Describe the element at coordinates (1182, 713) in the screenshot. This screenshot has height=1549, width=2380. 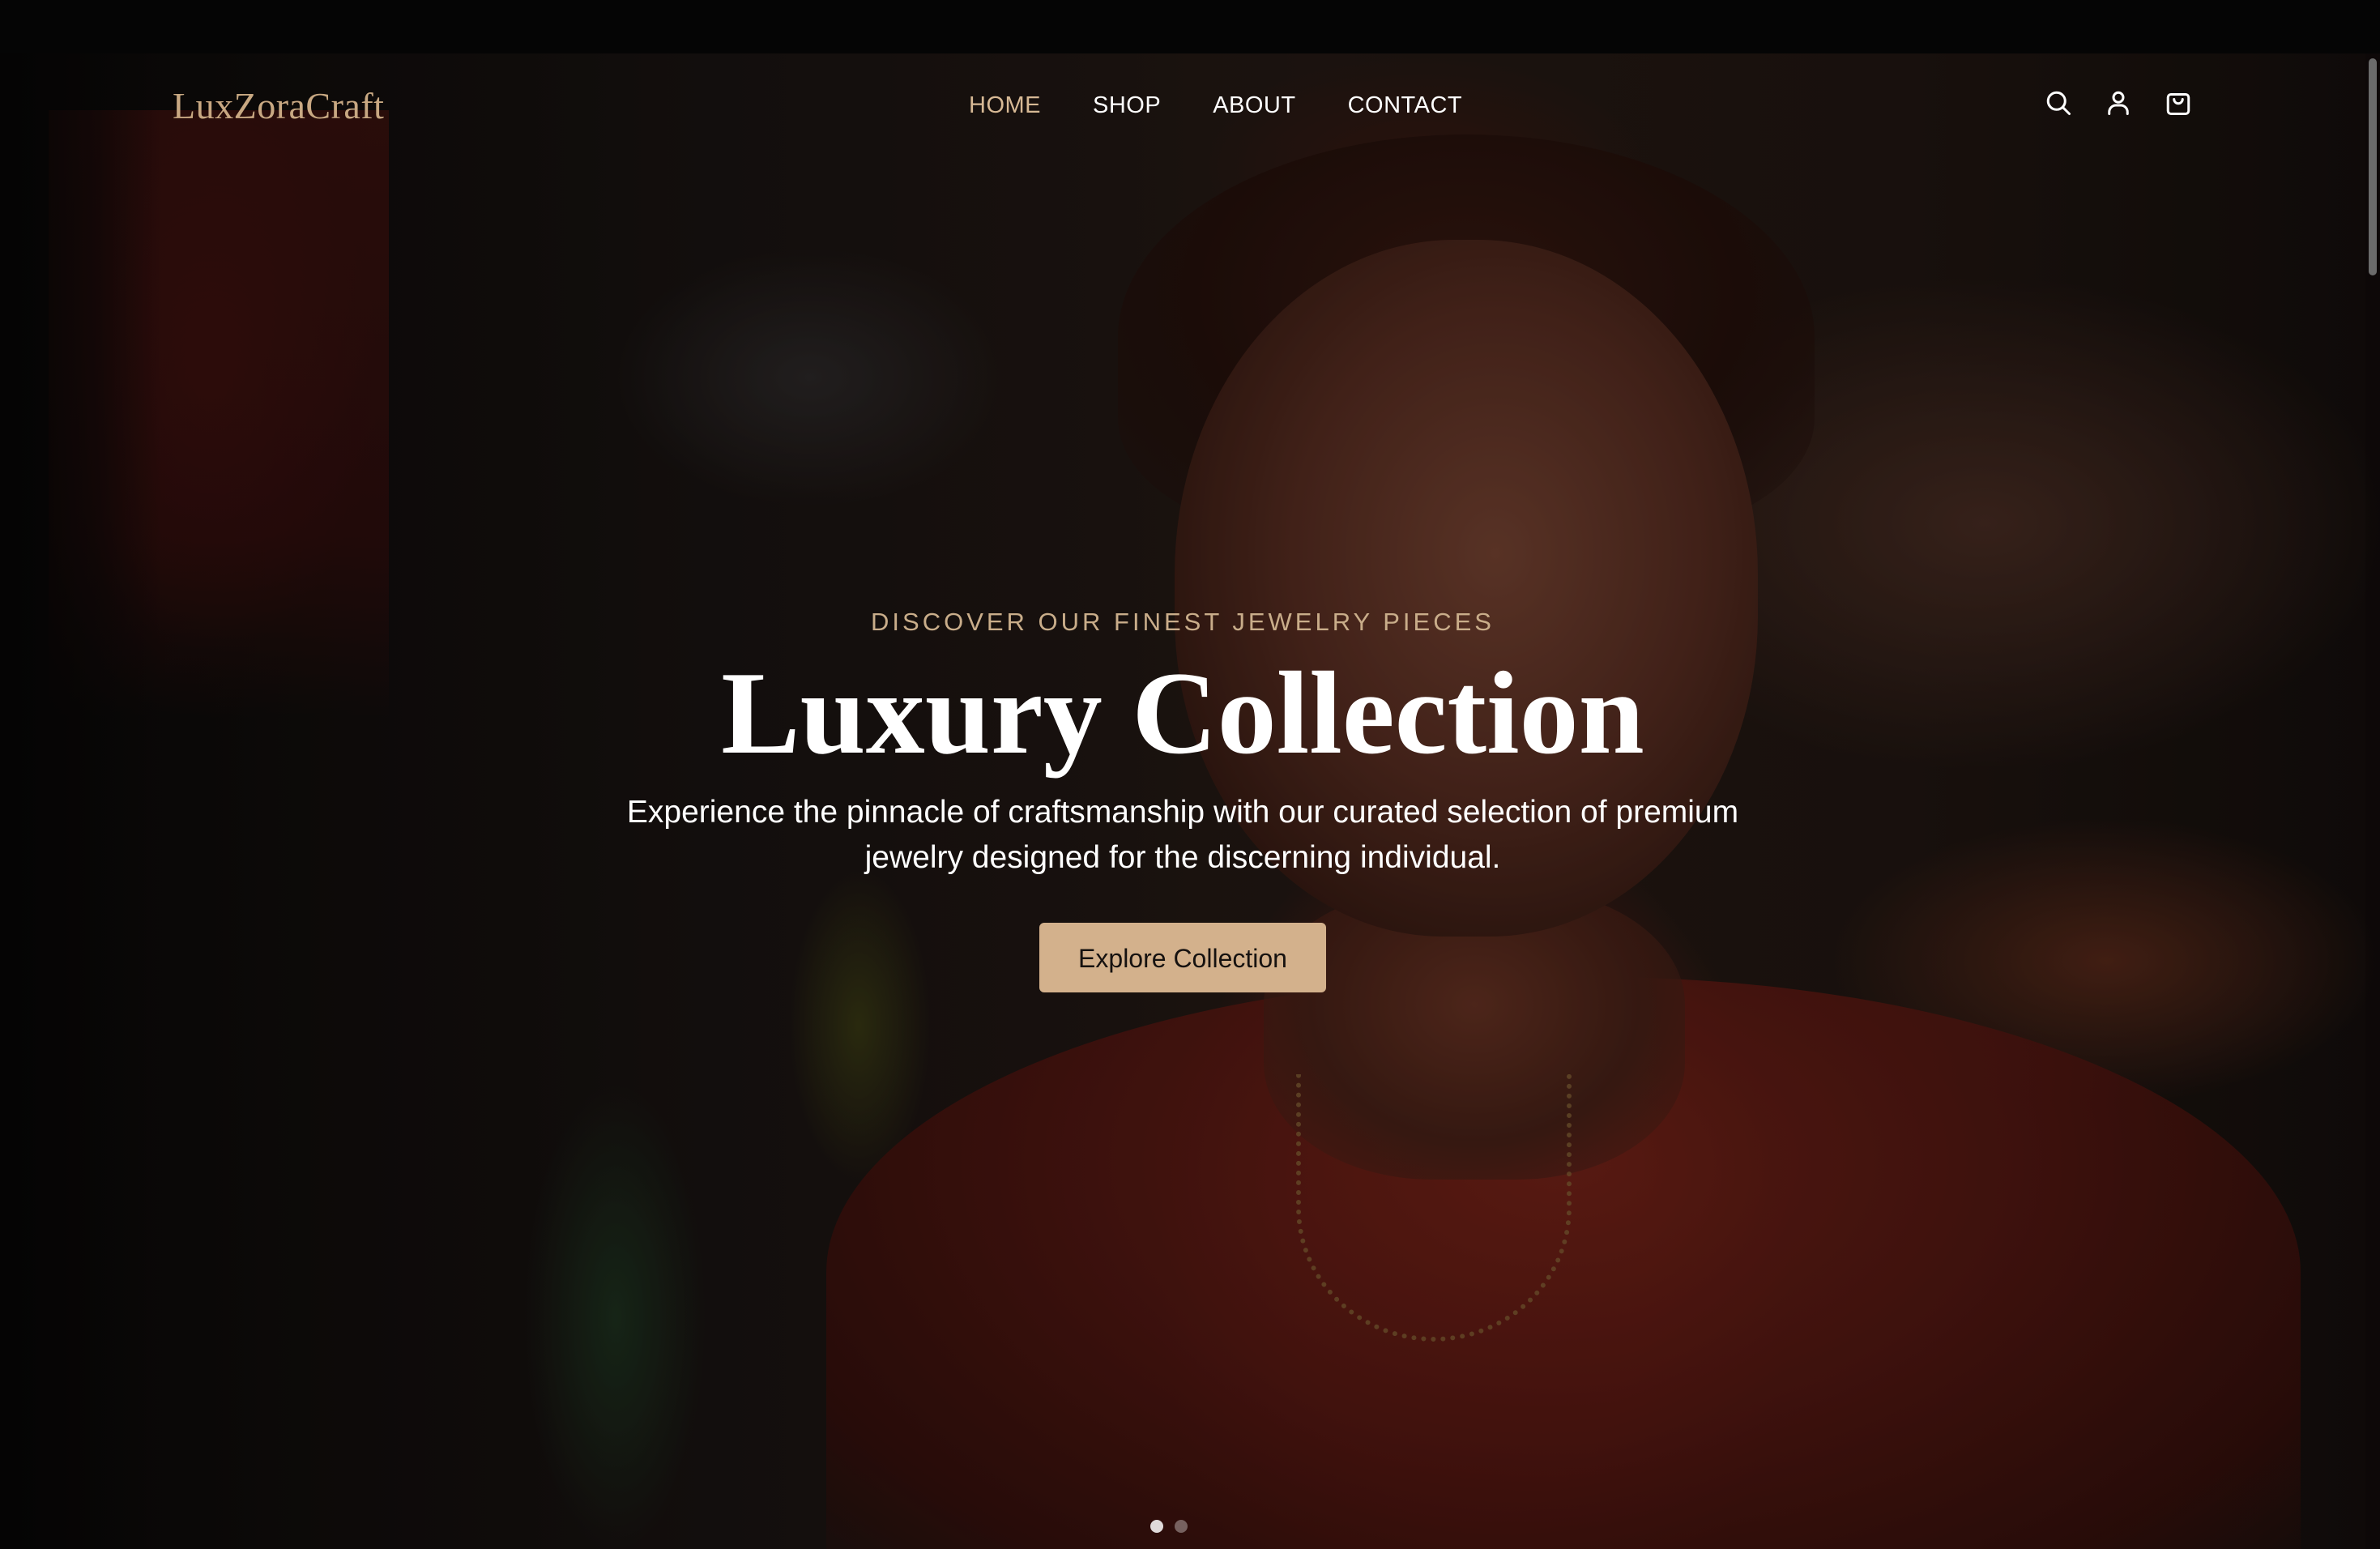
I see `hero-title: Luxury Collection` at that location.